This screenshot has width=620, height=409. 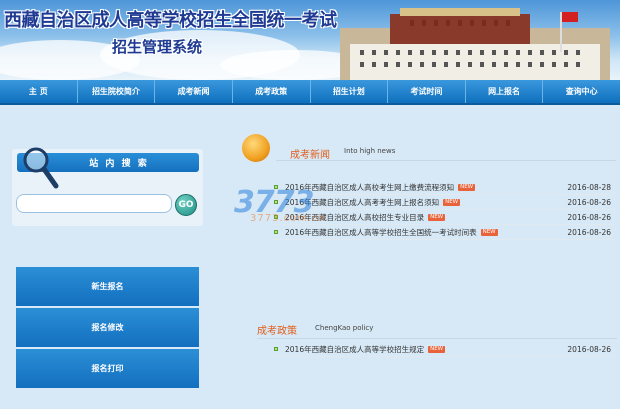 What do you see at coordinates (505, 91) in the screenshot?
I see `nav-online-registration: 网上报名` at bounding box center [505, 91].